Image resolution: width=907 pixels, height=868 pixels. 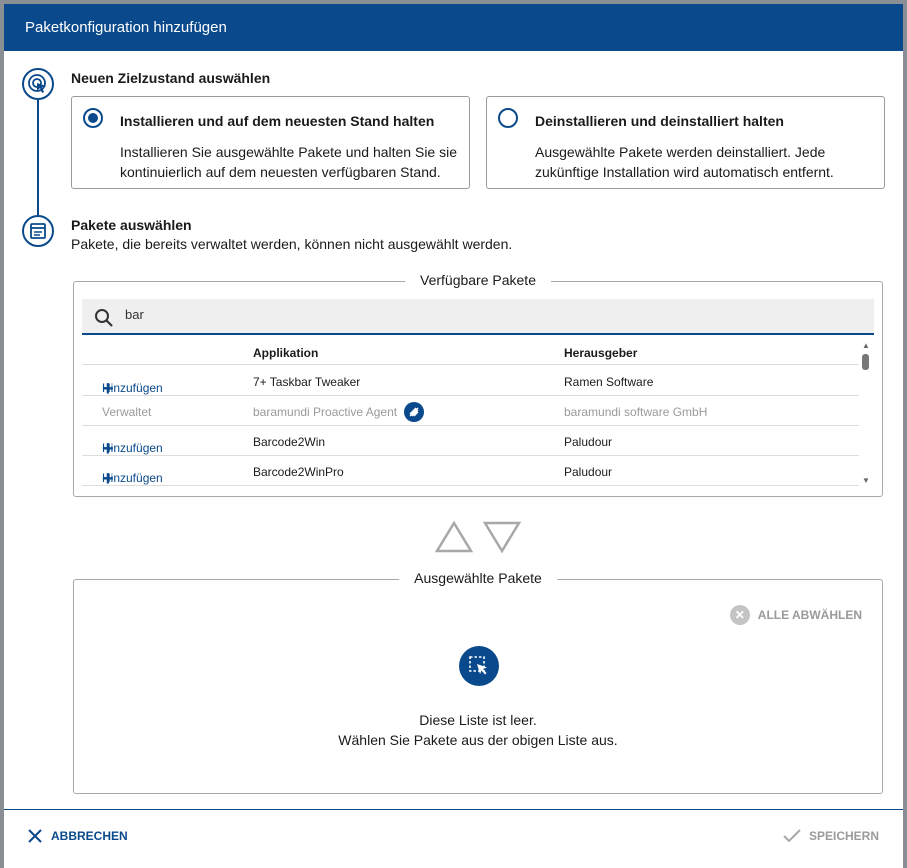 What do you see at coordinates (479, 666) in the screenshot?
I see `select-cursor-icon` at bounding box center [479, 666].